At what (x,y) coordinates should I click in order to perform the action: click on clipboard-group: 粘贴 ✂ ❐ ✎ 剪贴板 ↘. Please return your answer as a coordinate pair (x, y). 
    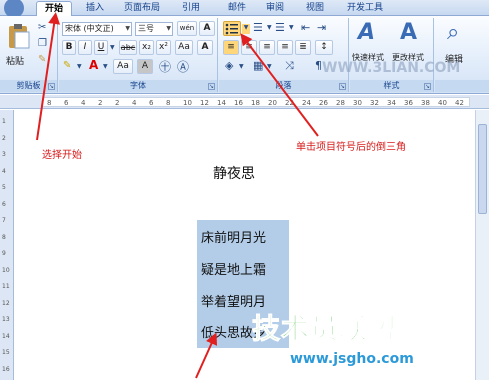
    Looking at the image, I should click on (29, 55).